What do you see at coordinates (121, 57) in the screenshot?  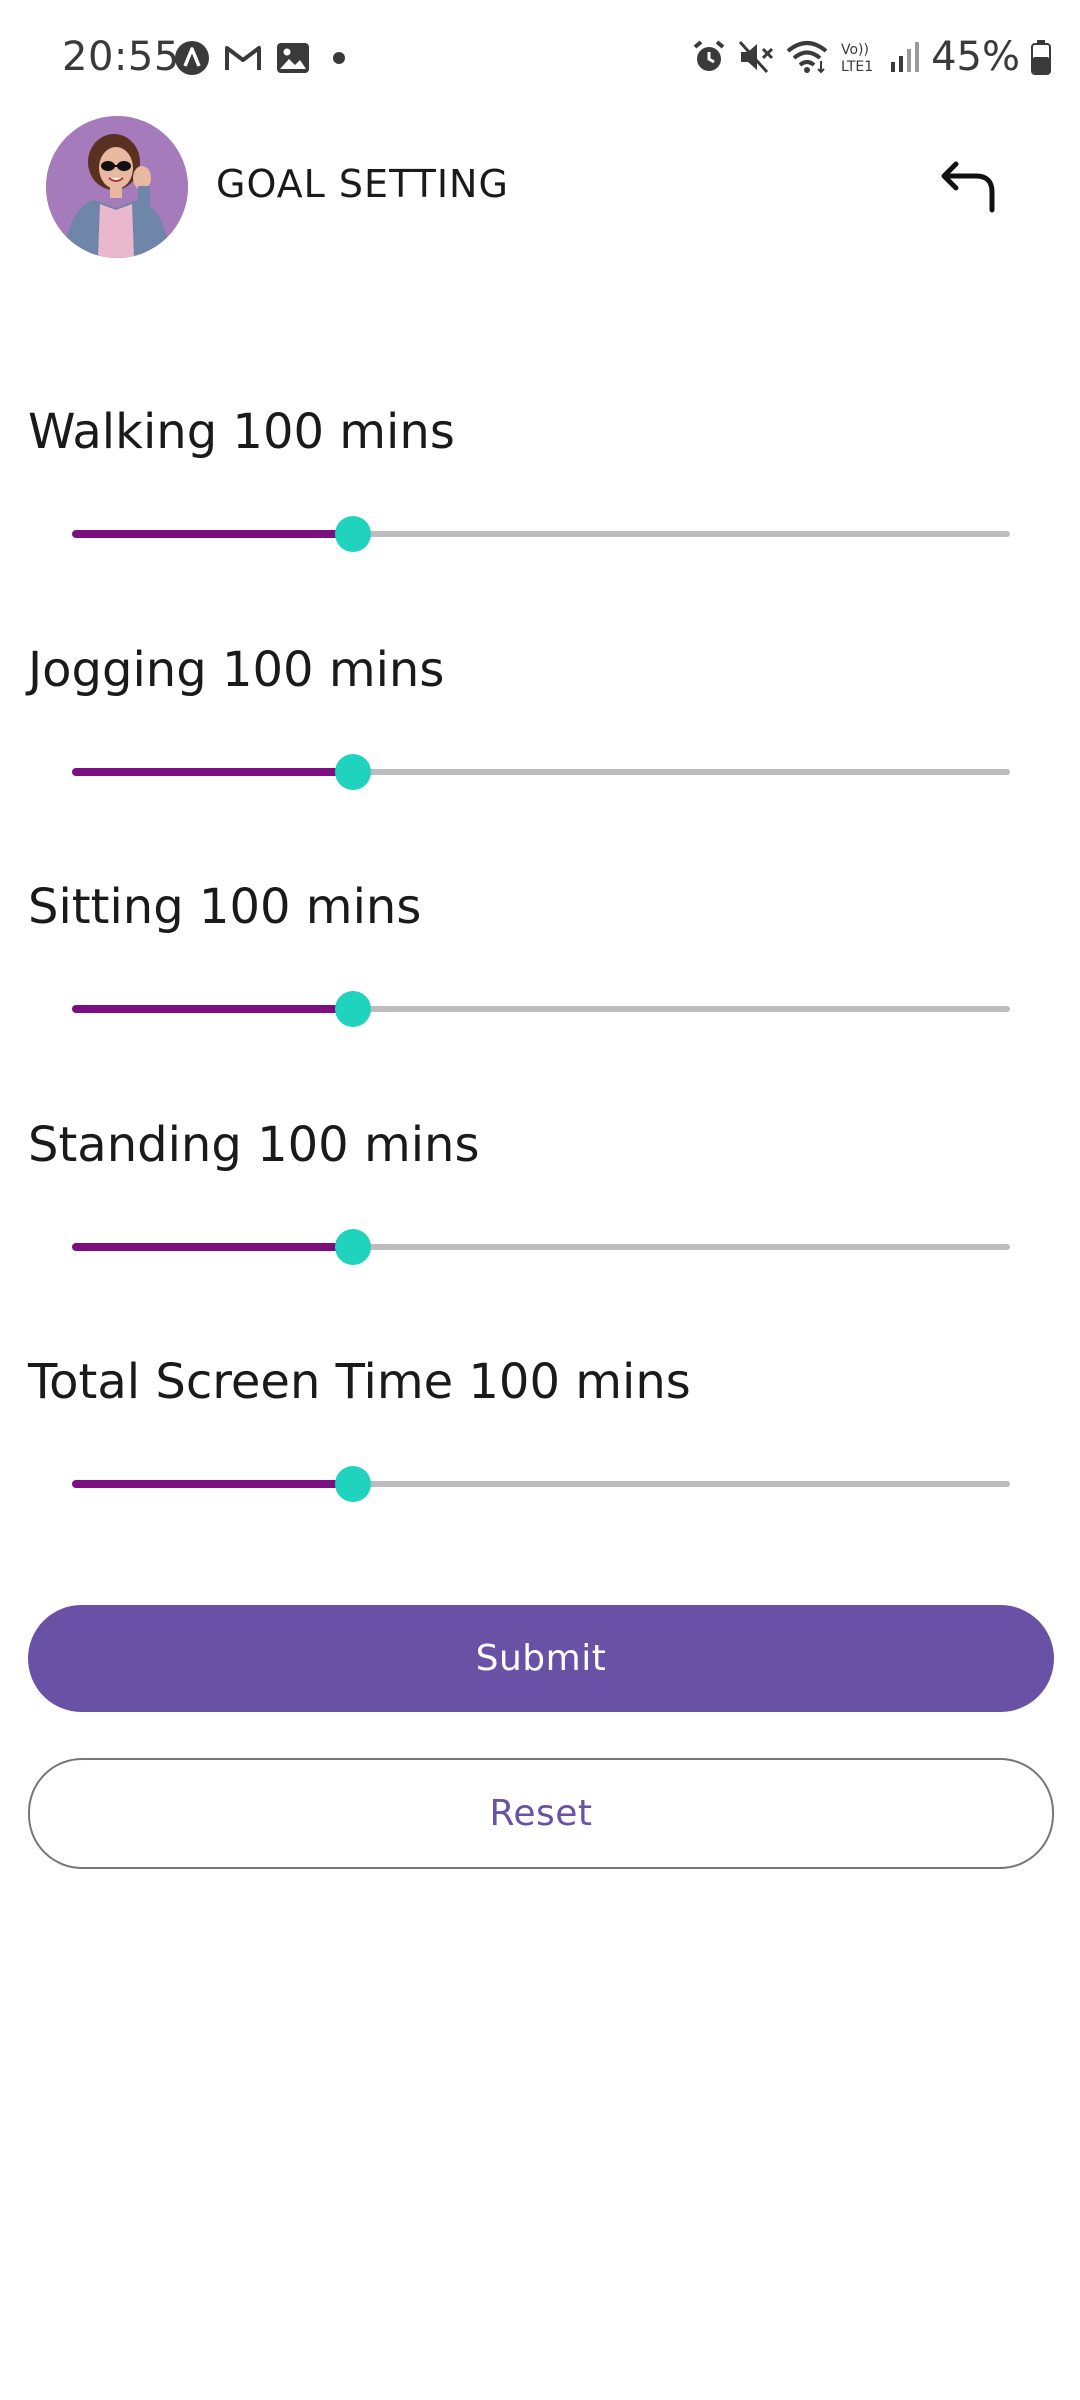 I see `status-time: 20:55` at bounding box center [121, 57].